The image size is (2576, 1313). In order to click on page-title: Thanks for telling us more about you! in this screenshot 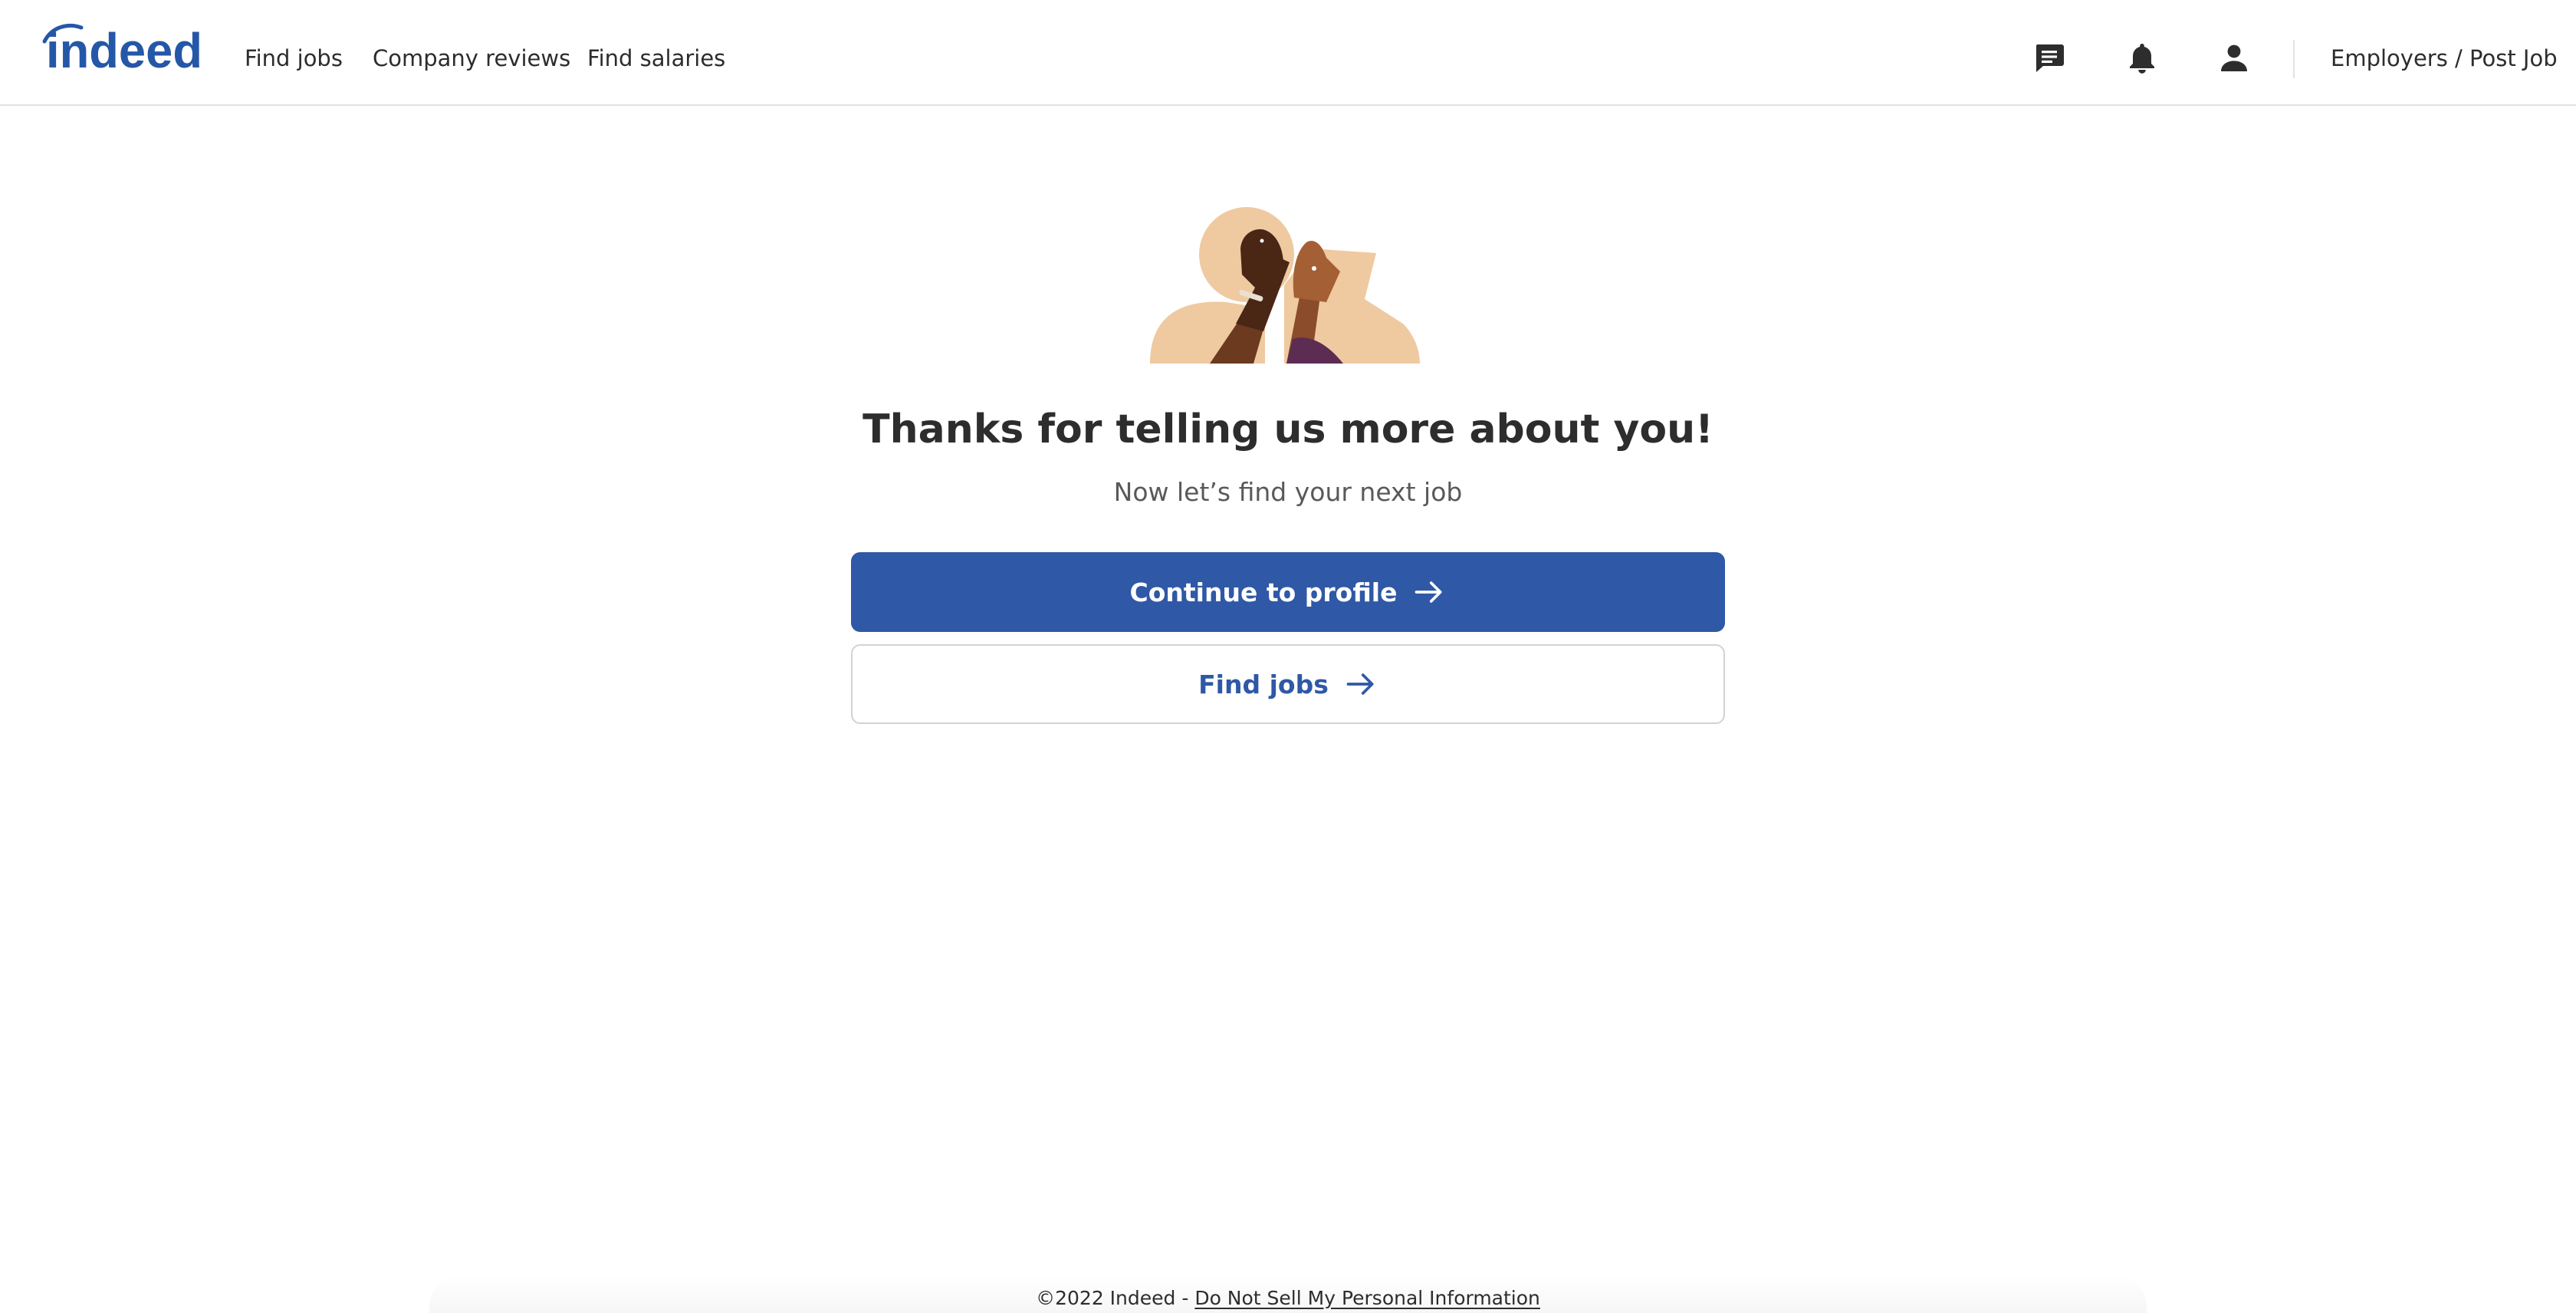, I will do `click(1288, 429)`.